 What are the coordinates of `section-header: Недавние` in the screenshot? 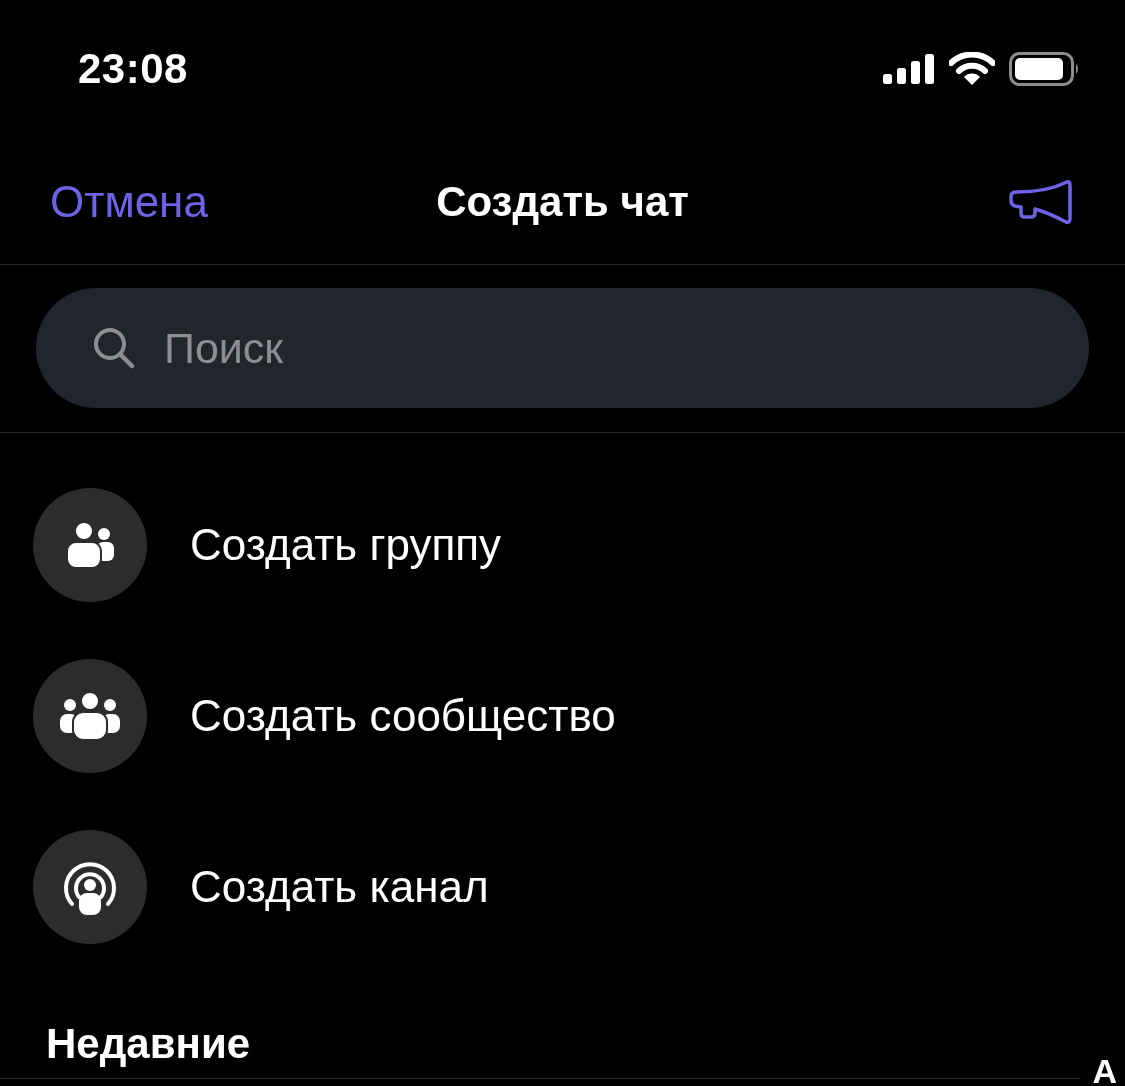 It's located at (148, 1043).